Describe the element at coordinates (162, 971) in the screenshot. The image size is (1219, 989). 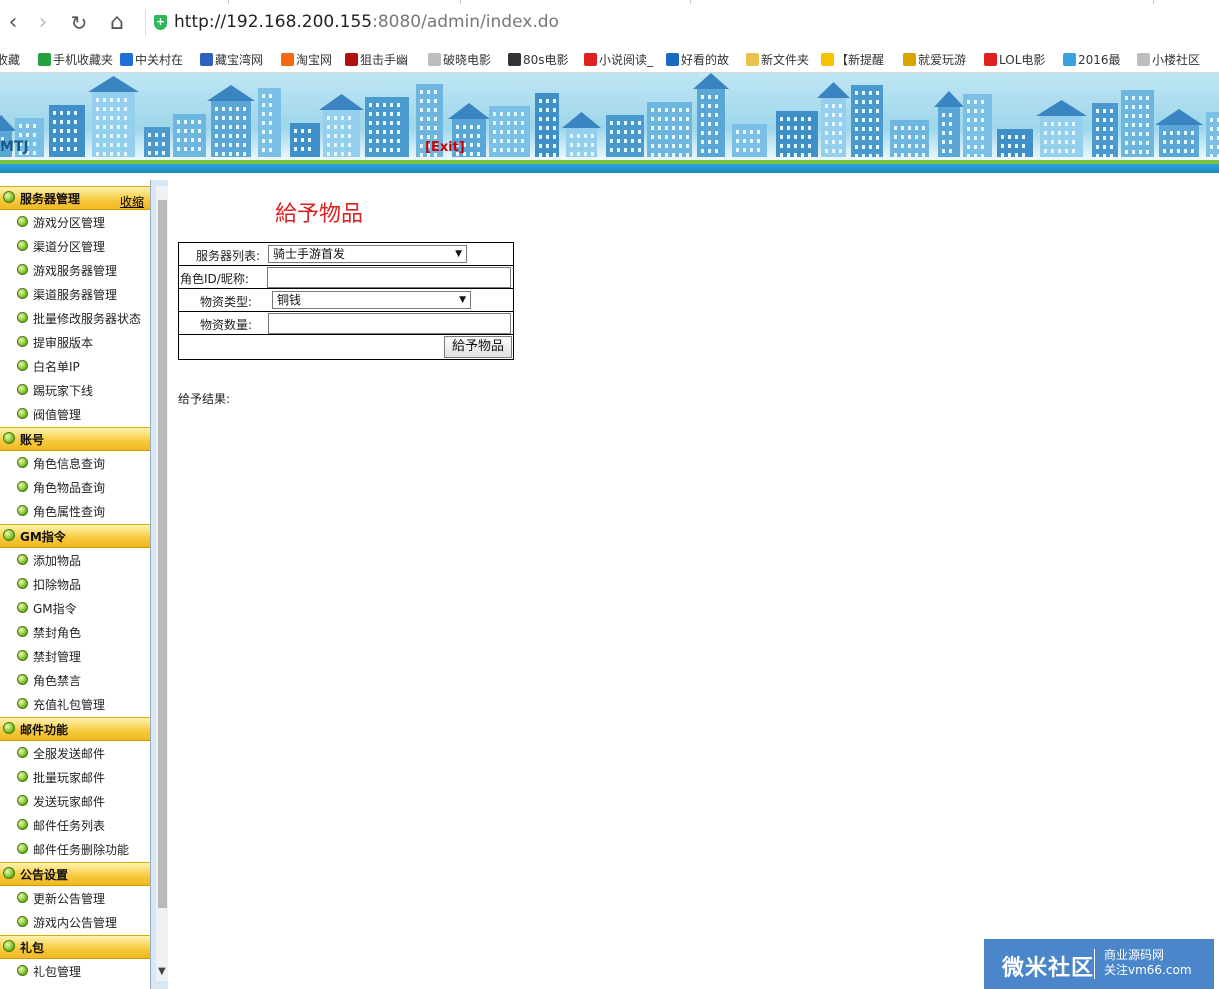
I see `scroll-down-arrow-icon: ▼` at that location.